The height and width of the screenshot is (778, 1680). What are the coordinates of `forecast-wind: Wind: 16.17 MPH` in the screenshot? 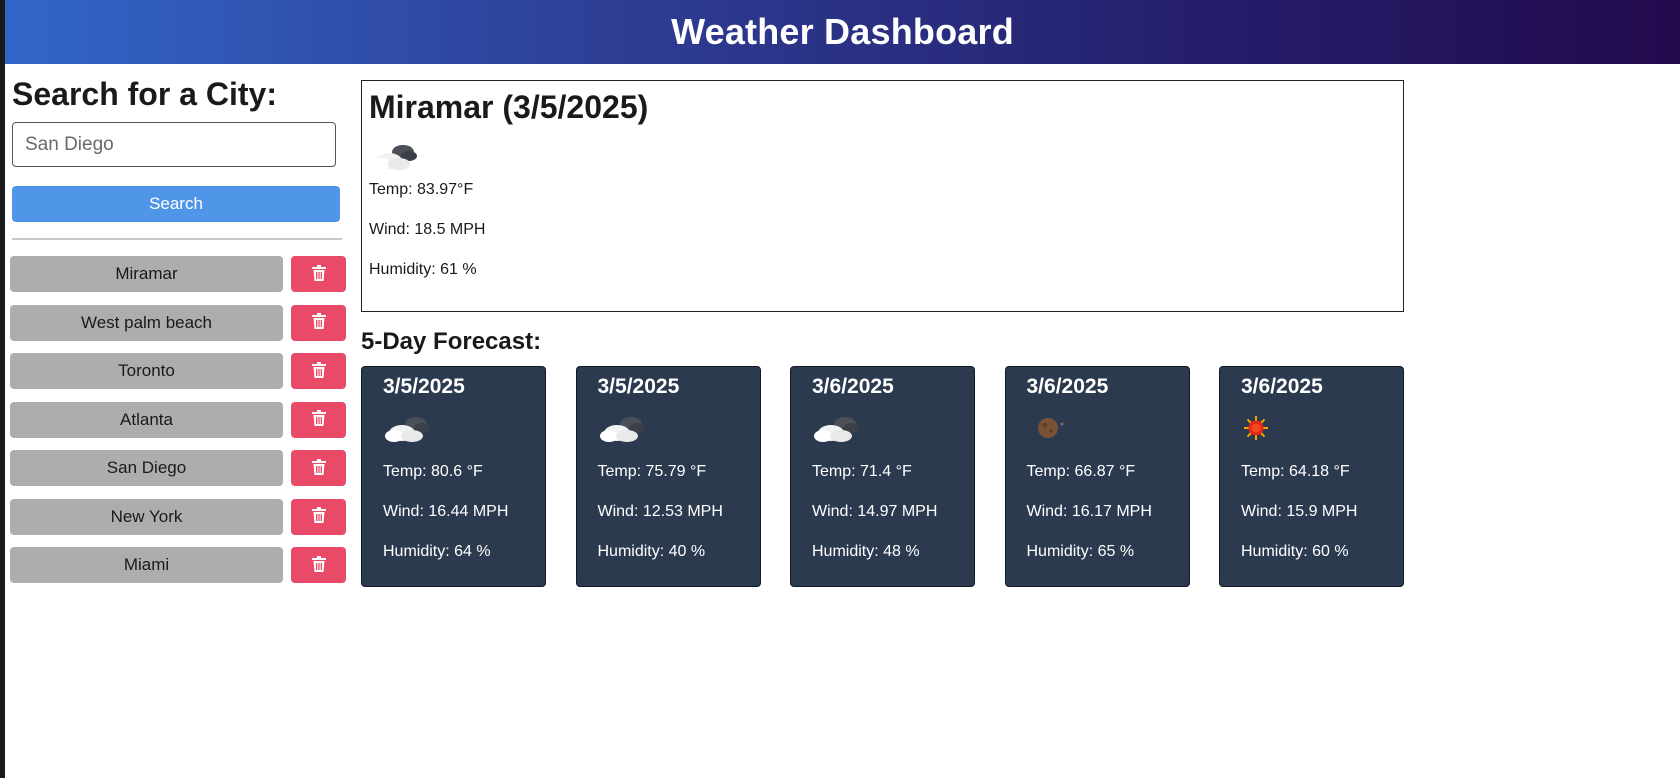 It's located at (1089, 511).